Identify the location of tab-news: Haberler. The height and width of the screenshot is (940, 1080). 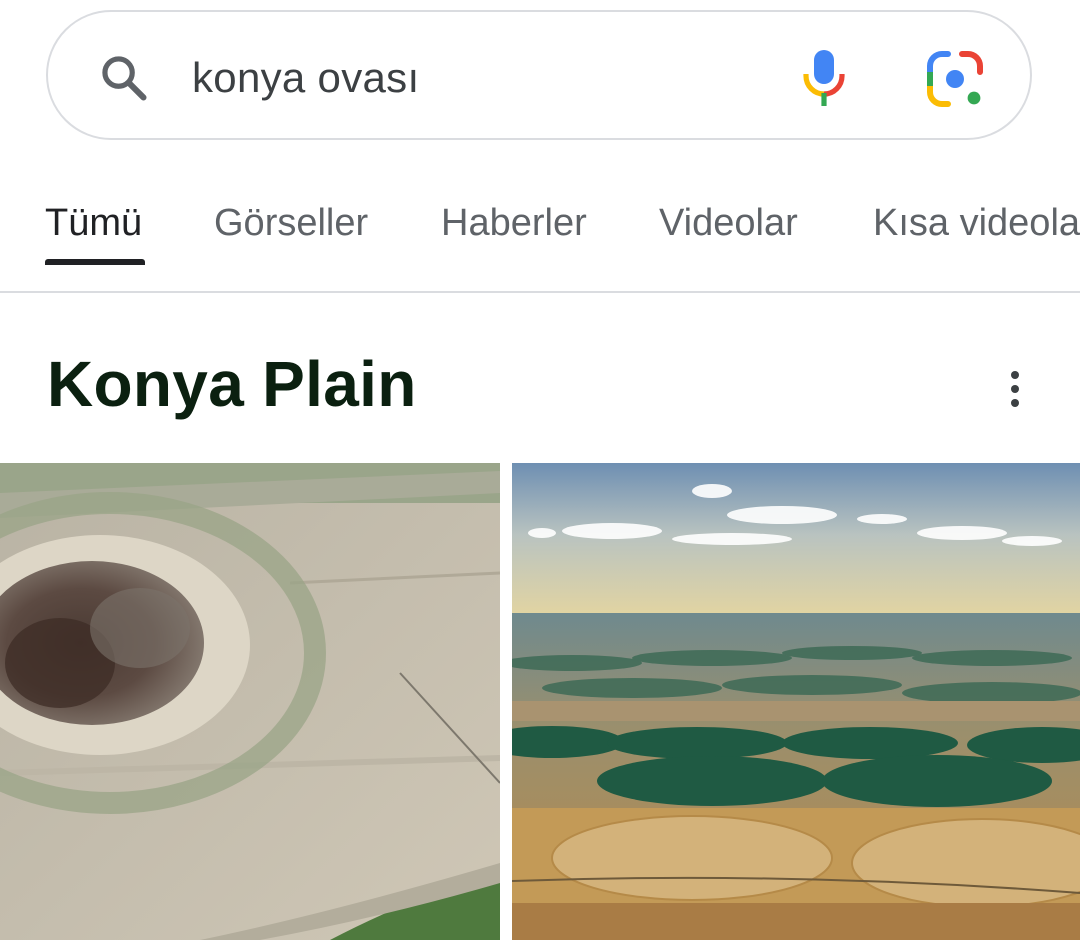
(514, 223).